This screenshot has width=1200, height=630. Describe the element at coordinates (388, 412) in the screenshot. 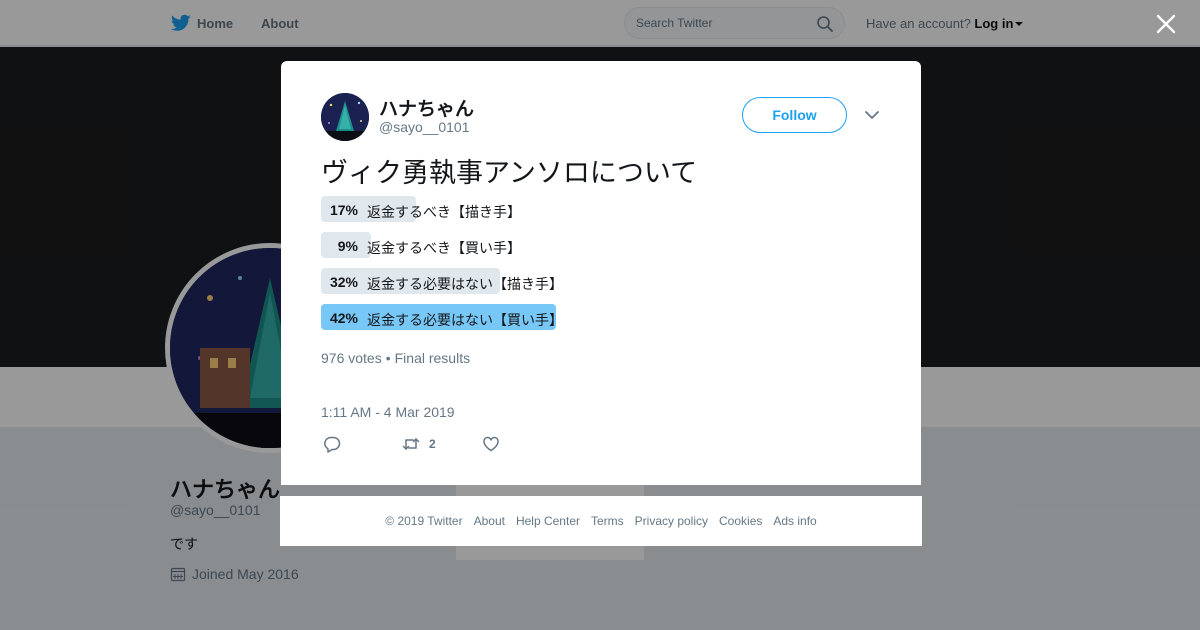

I see `tweet-timestamp: 1:11 AM - 4 Mar 2019` at that location.